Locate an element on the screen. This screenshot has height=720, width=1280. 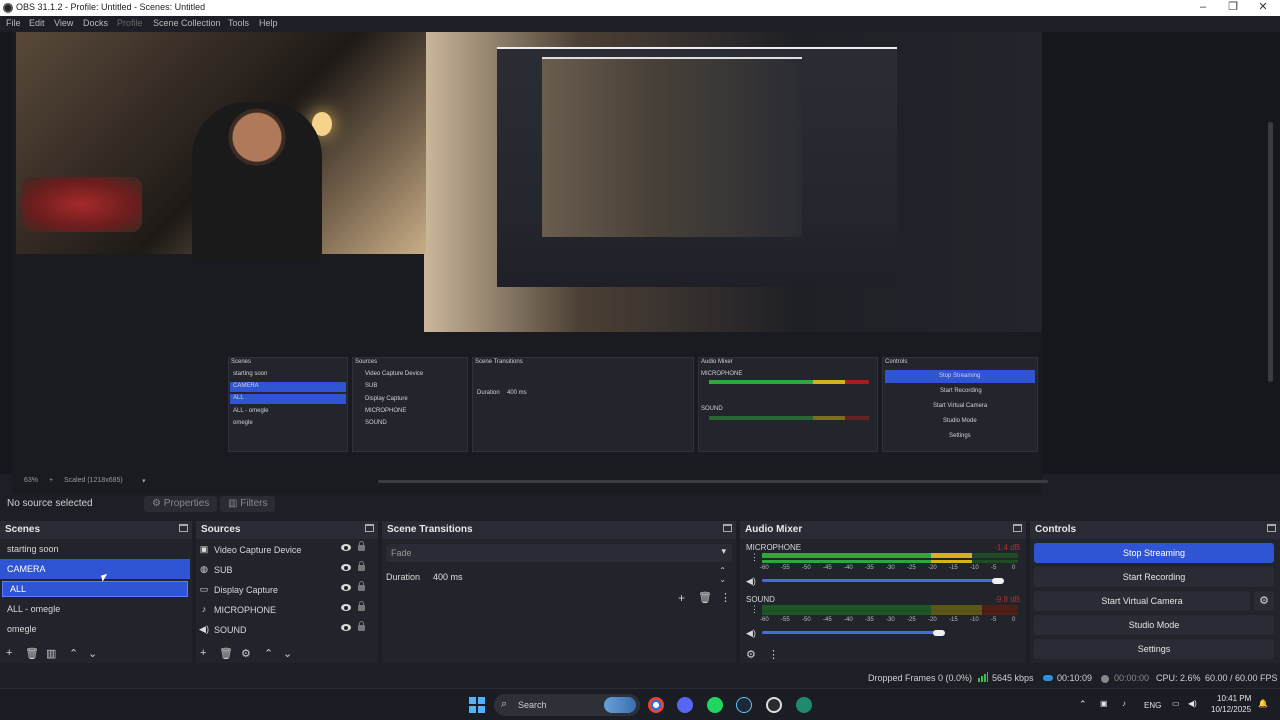
source-row: ◍ SUB is located at coordinates (286, 570).